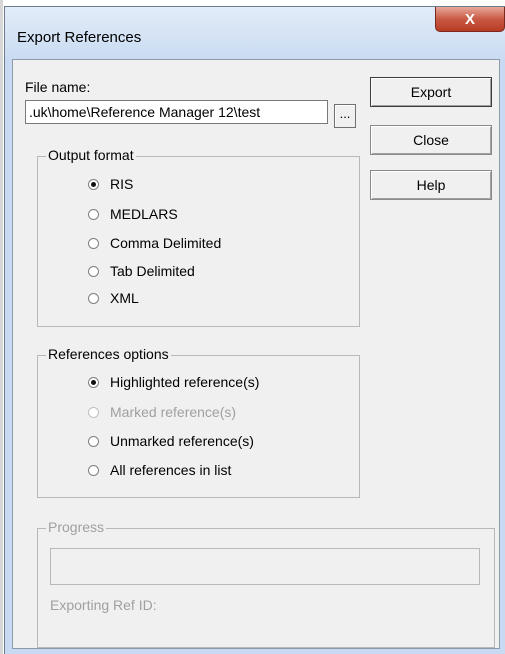  I want to click on file-name-field: .uk\home\Reference Manager 12\test, so click(176, 112).